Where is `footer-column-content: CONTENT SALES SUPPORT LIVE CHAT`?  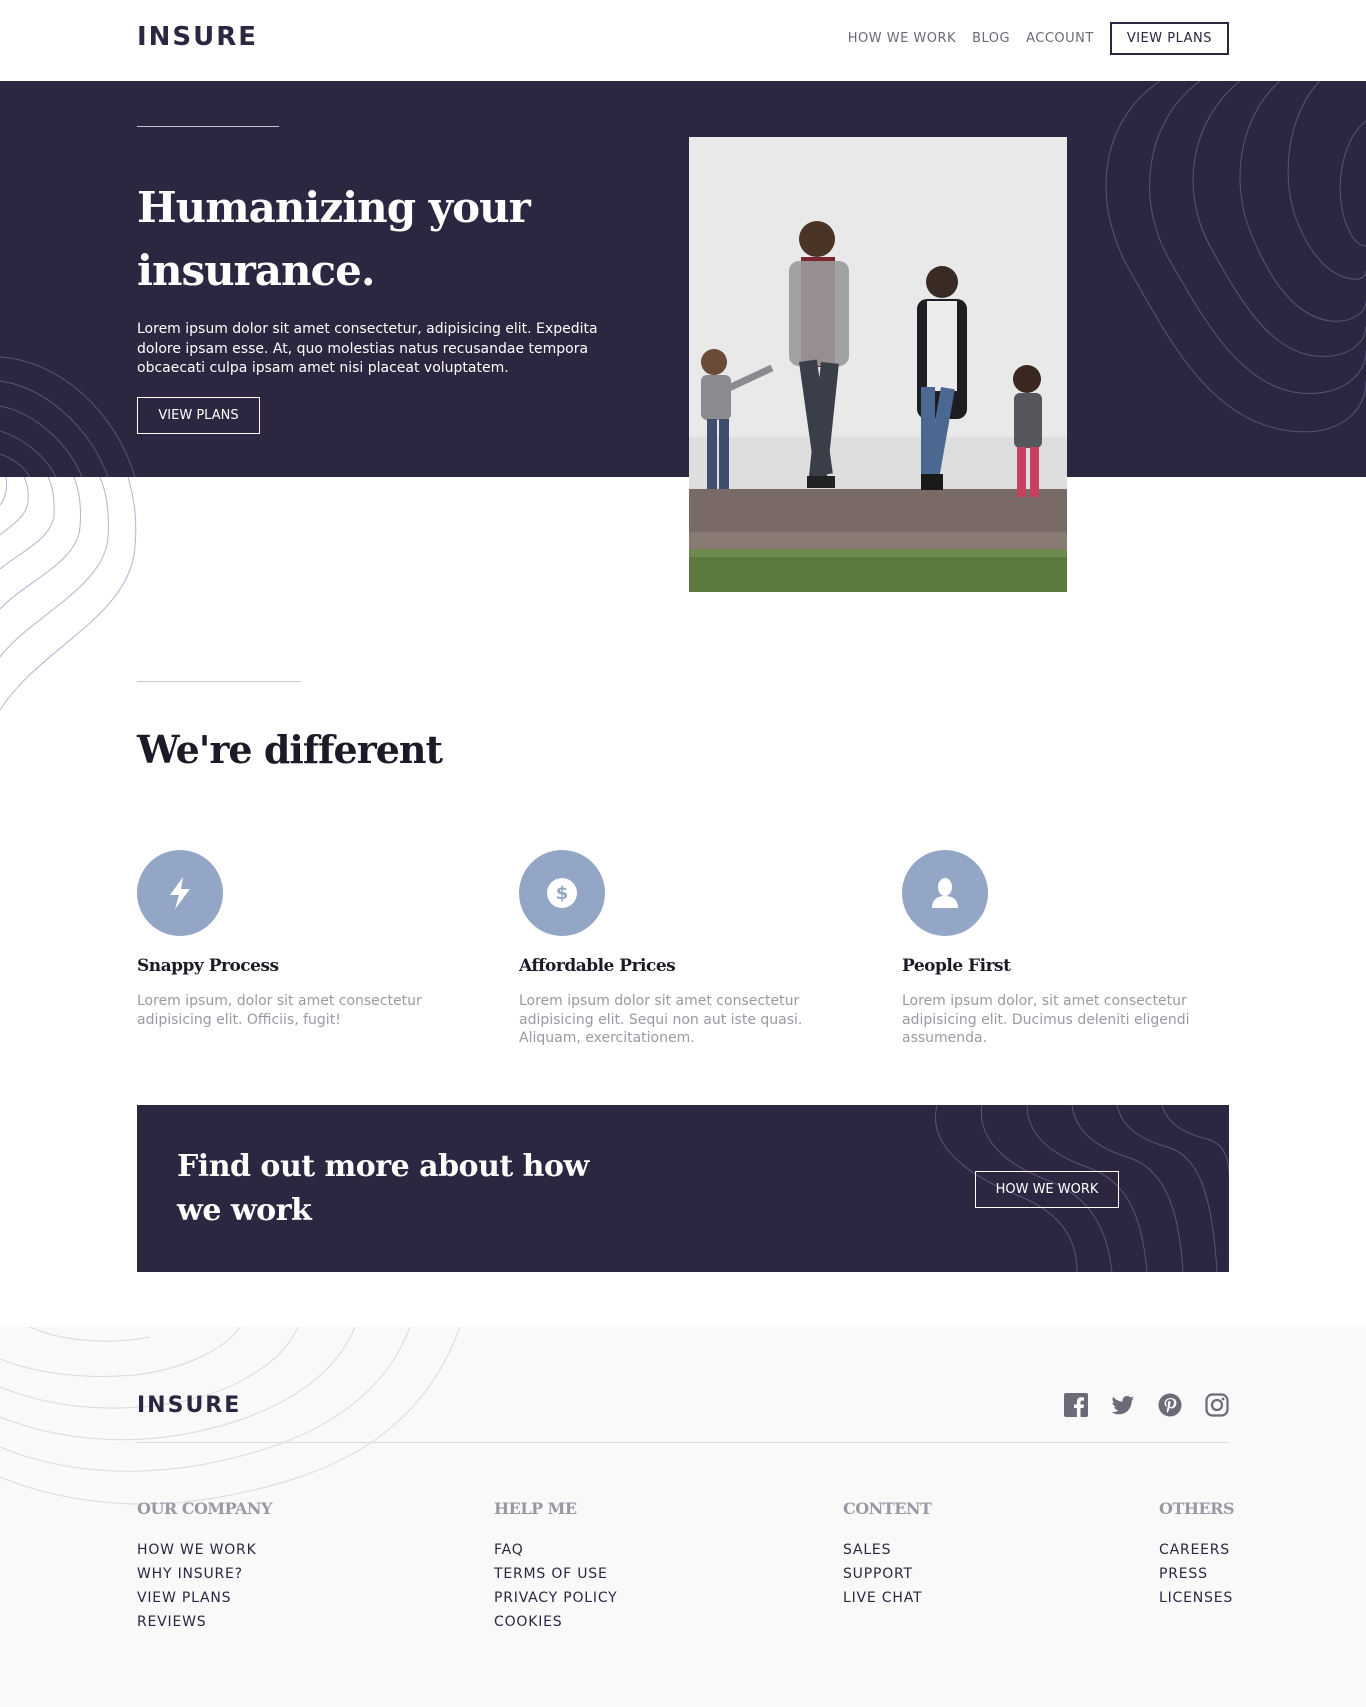 footer-column-content: CONTENT SALES SUPPORT LIVE CHAT is located at coordinates (887, 1554).